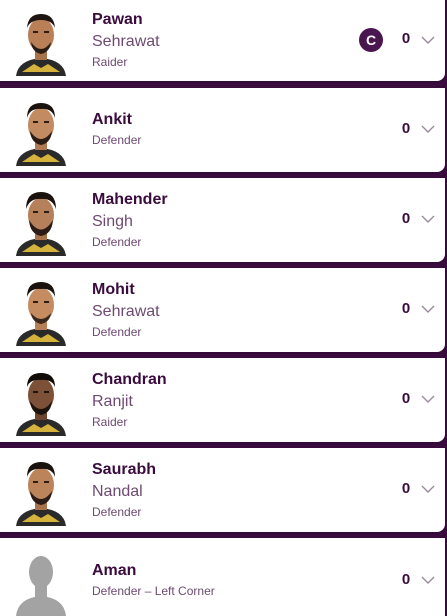 Image resolution: width=447 pixels, height=616 pixels. I want to click on player-last-name: Ranjit, so click(112, 401).